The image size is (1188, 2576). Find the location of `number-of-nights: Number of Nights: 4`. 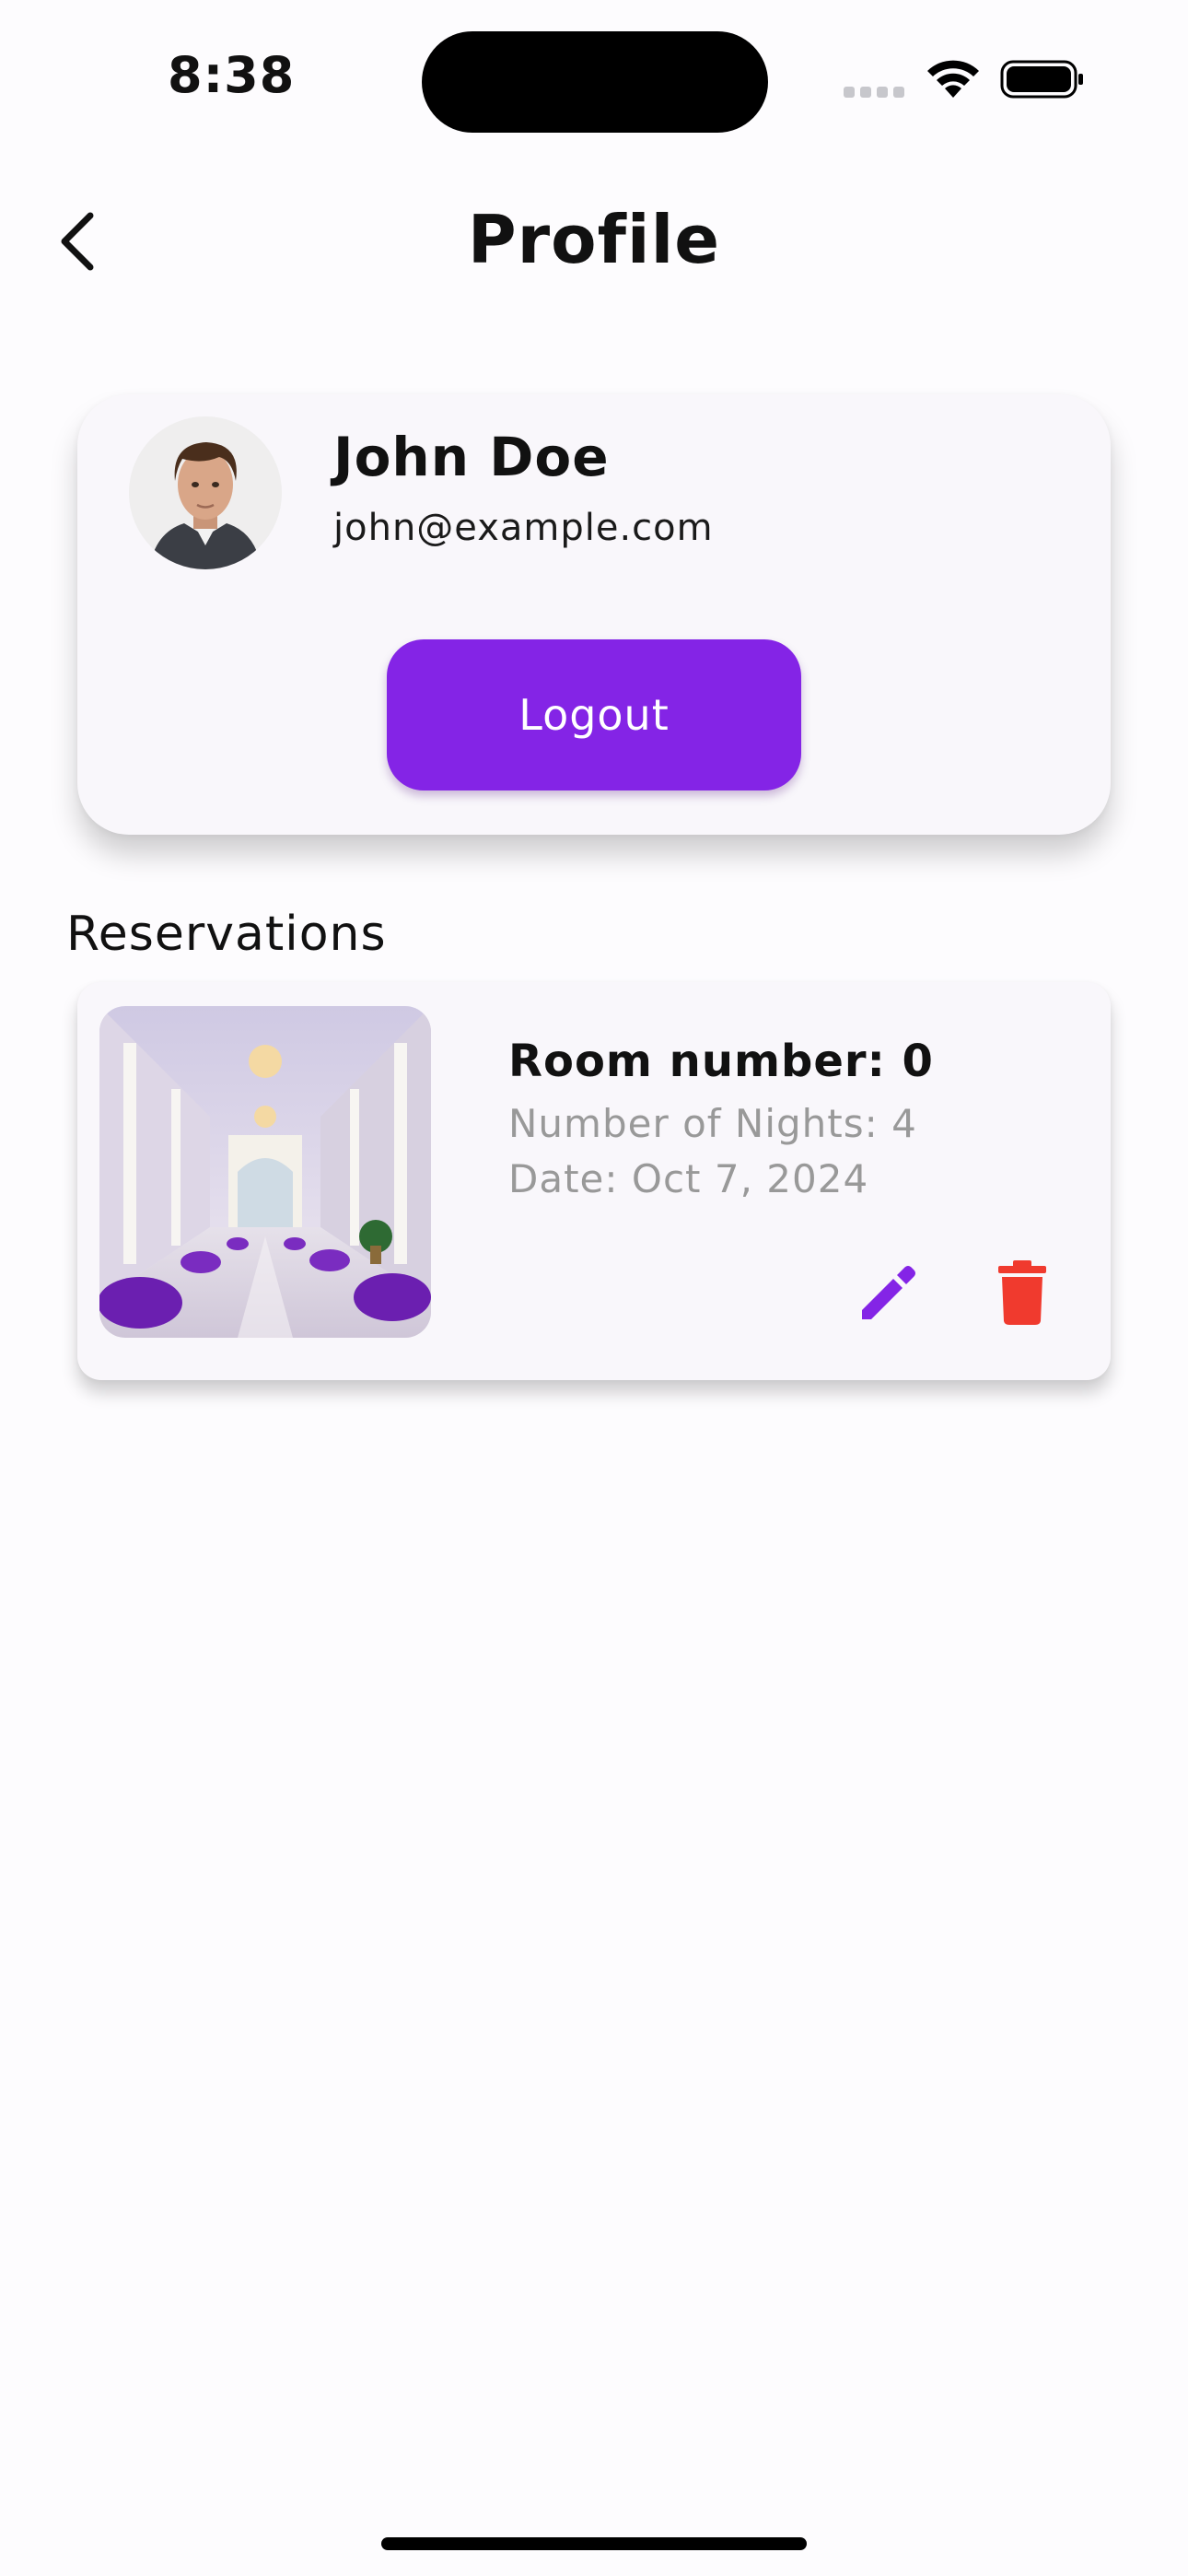

number-of-nights: Number of Nights: 4 is located at coordinates (712, 1123).